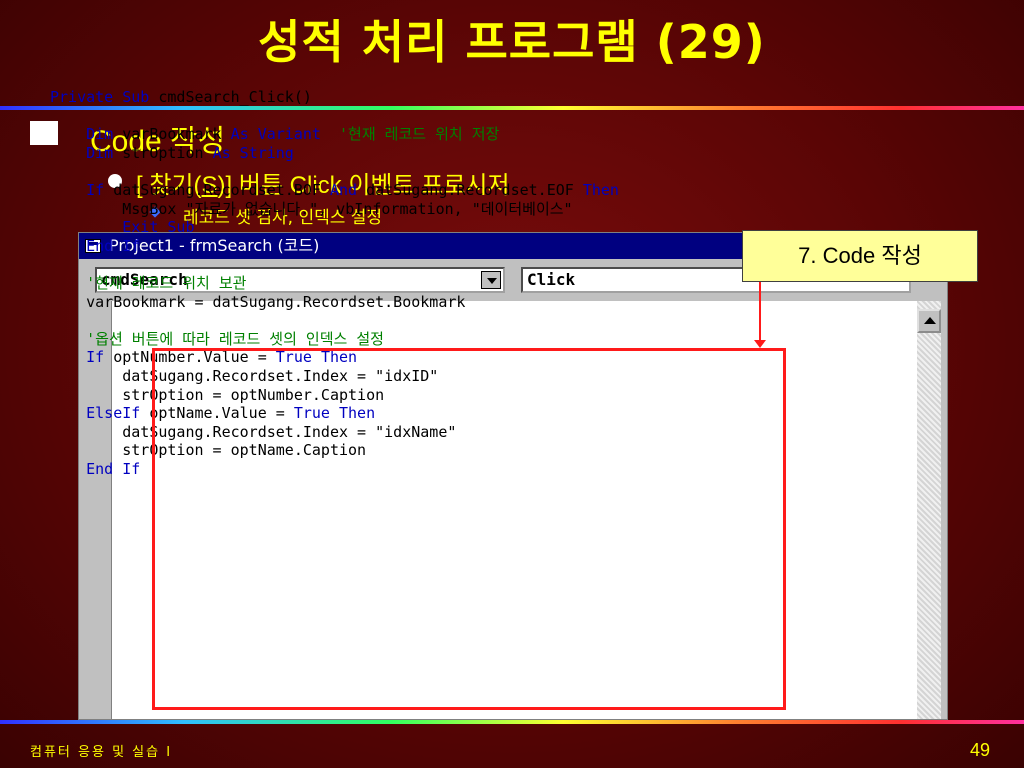  I want to click on vertical-scrollbar, so click(929, 510).